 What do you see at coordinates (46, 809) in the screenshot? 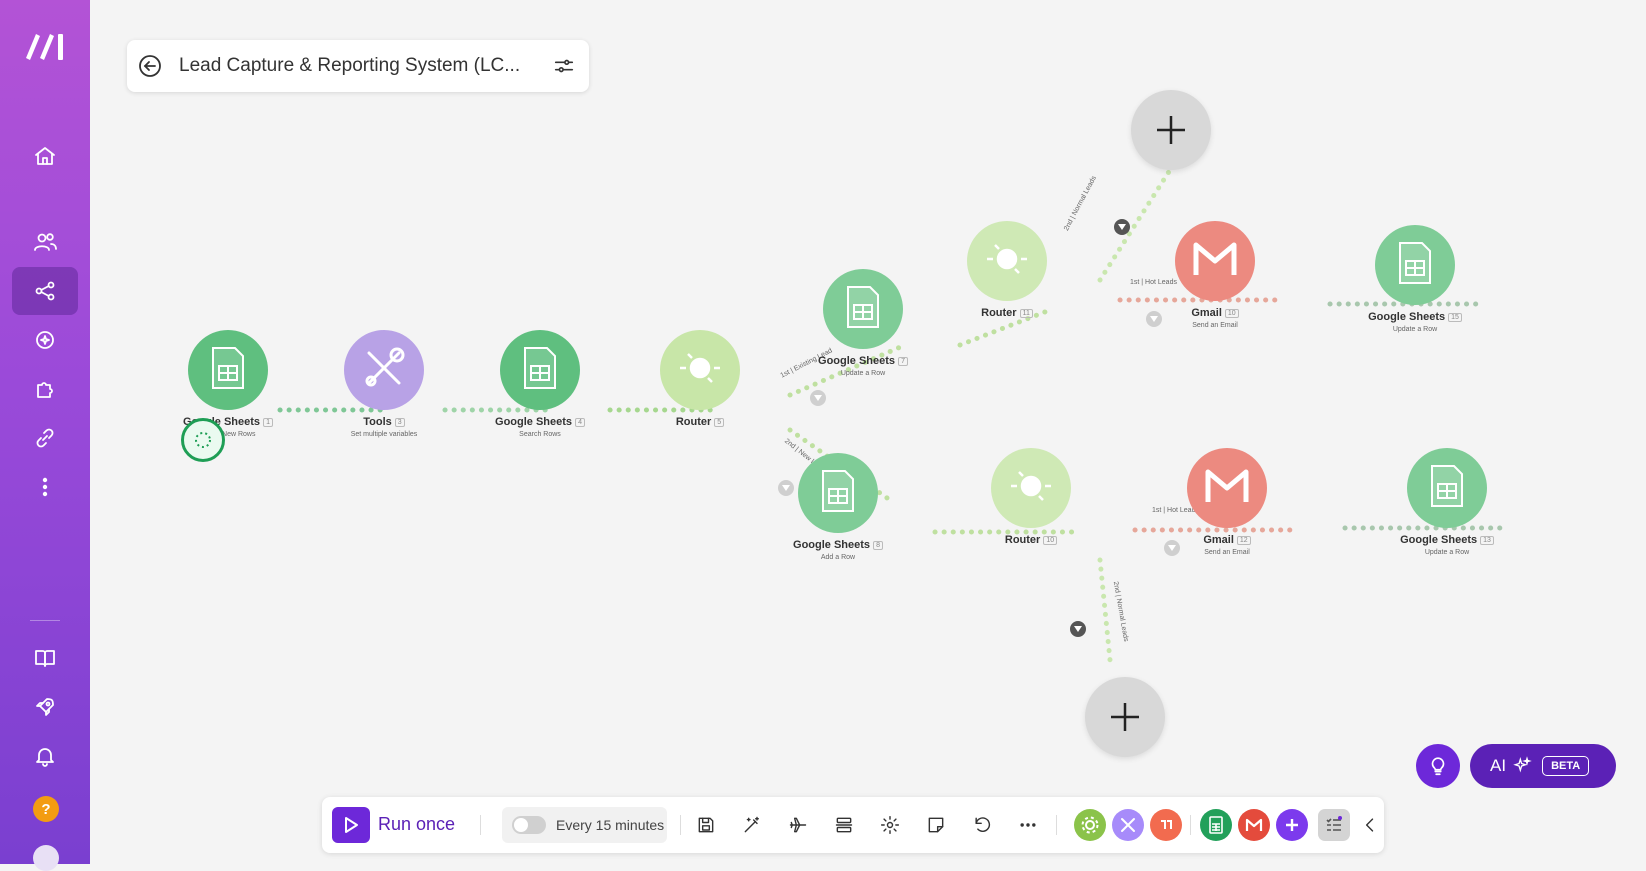
I see `help-button: ?` at bounding box center [46, 809].